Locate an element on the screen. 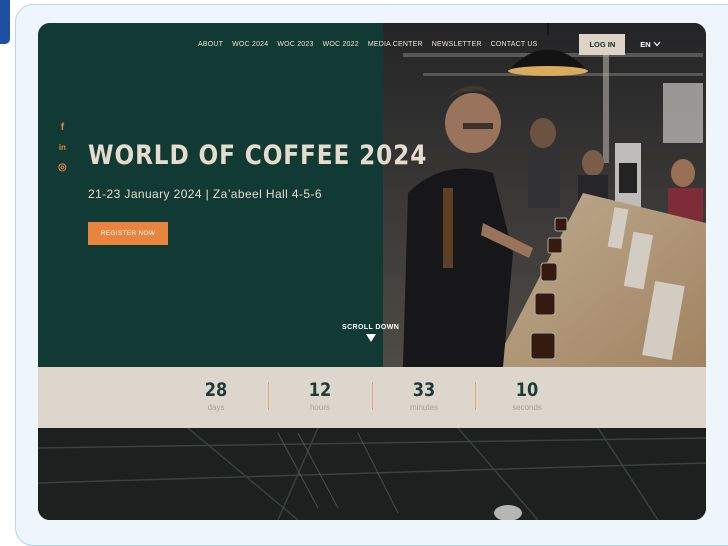 This screenshot has width=728, height=546. countdown-bar: 28 days 12 hours 33 minutes 10 seconds is located at coordinates (372, 397).